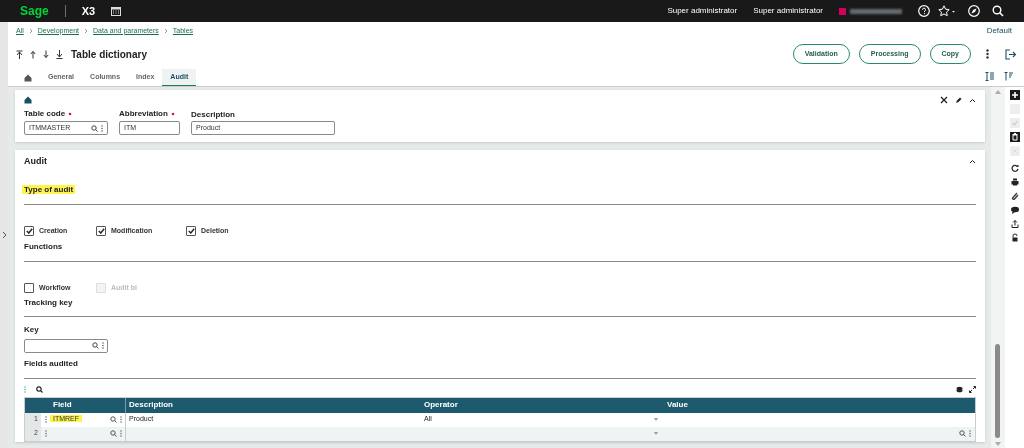 This screenshot has width=1024, height=448. I want to click on lock-icon, so click(1014, 238).